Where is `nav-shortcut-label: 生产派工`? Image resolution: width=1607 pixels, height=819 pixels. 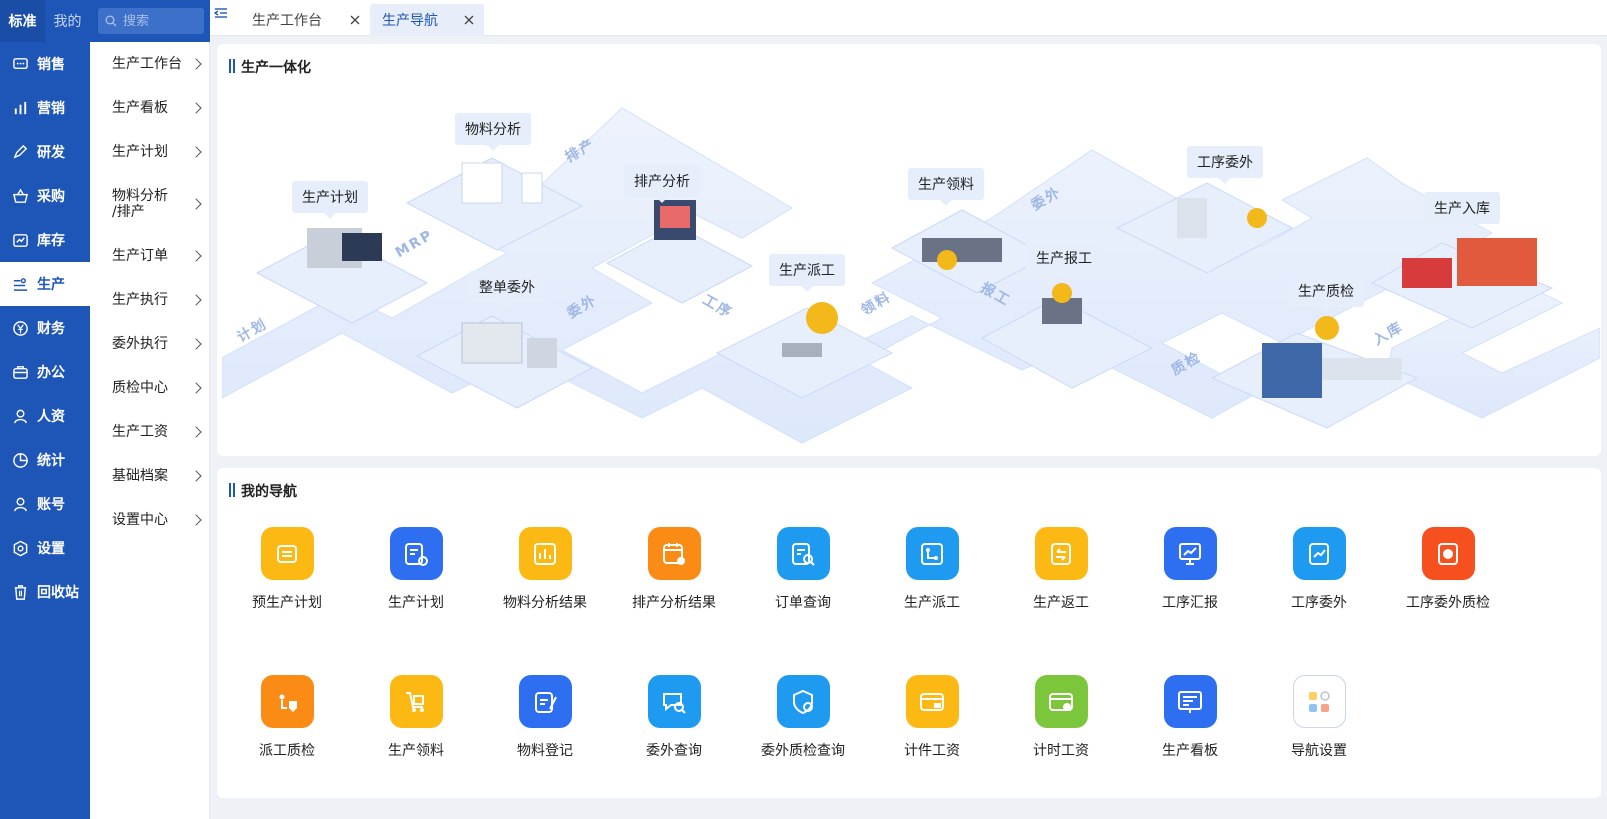 nav-shortcut-label: 生产派工 is located at coordinates (932, 603).